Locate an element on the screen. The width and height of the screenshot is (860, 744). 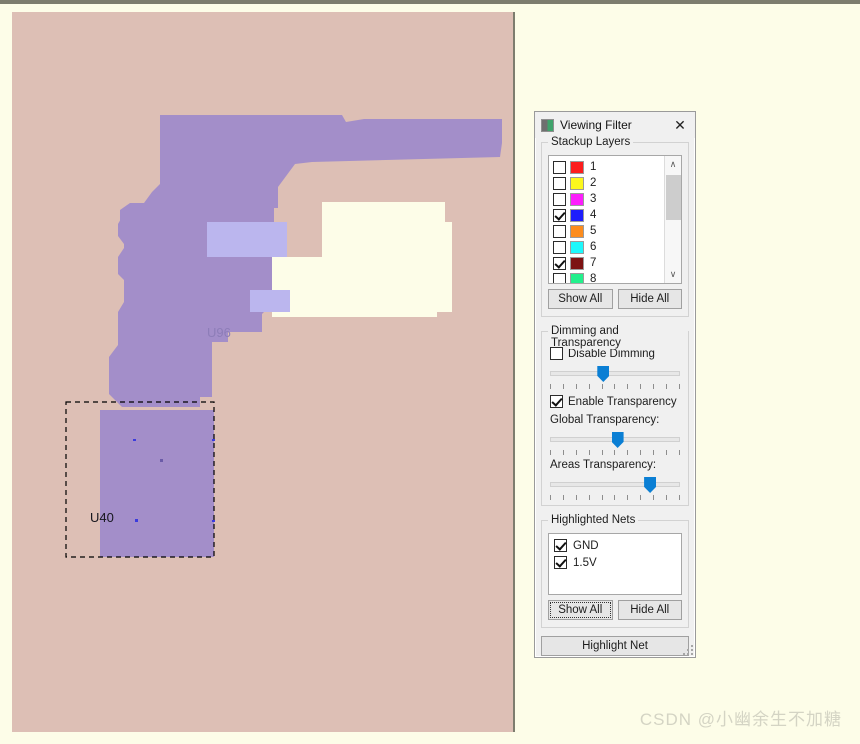
disable-dimming-checkbox is located at coordinates (556, 353).